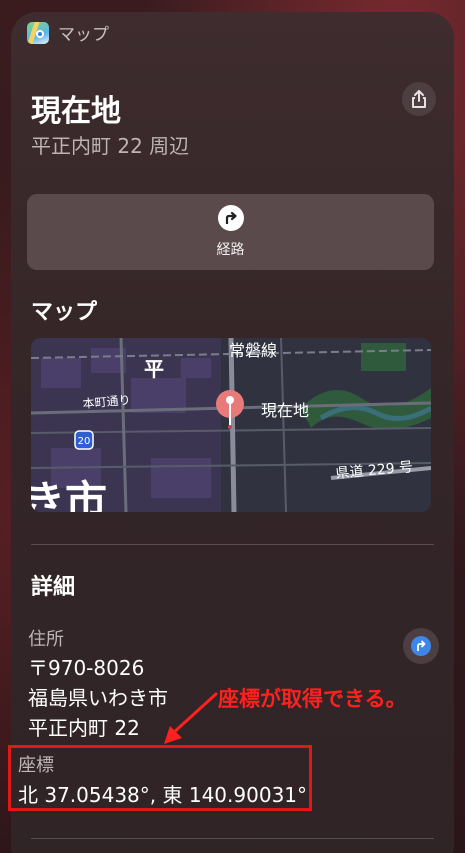 This screenshot has width=465, height=853. What do you see at coordinates (253, 350) in the screenshot?
I see `rail-line-label: 常磐線` at bounding box center [253, 350].